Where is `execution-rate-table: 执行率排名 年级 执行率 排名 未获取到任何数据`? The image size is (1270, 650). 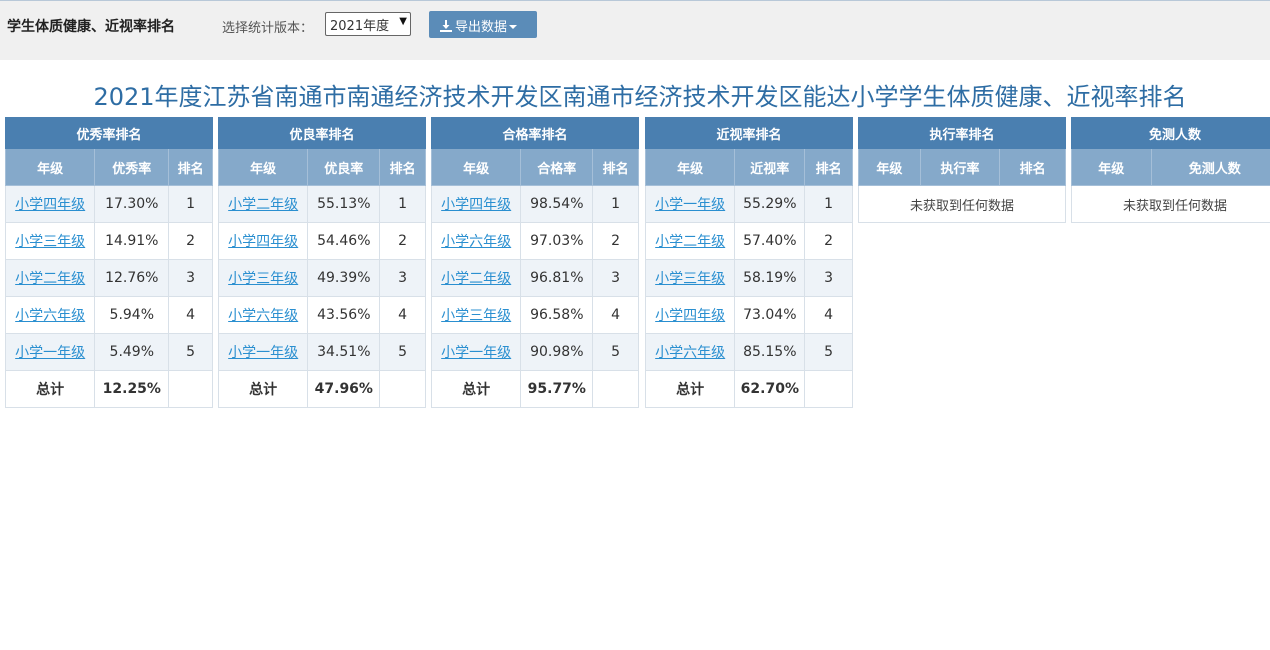
execution-rate-table: 执行率排名 年级 执行率 排名 未获取到任何数据 is located at coordinates (962, 170).